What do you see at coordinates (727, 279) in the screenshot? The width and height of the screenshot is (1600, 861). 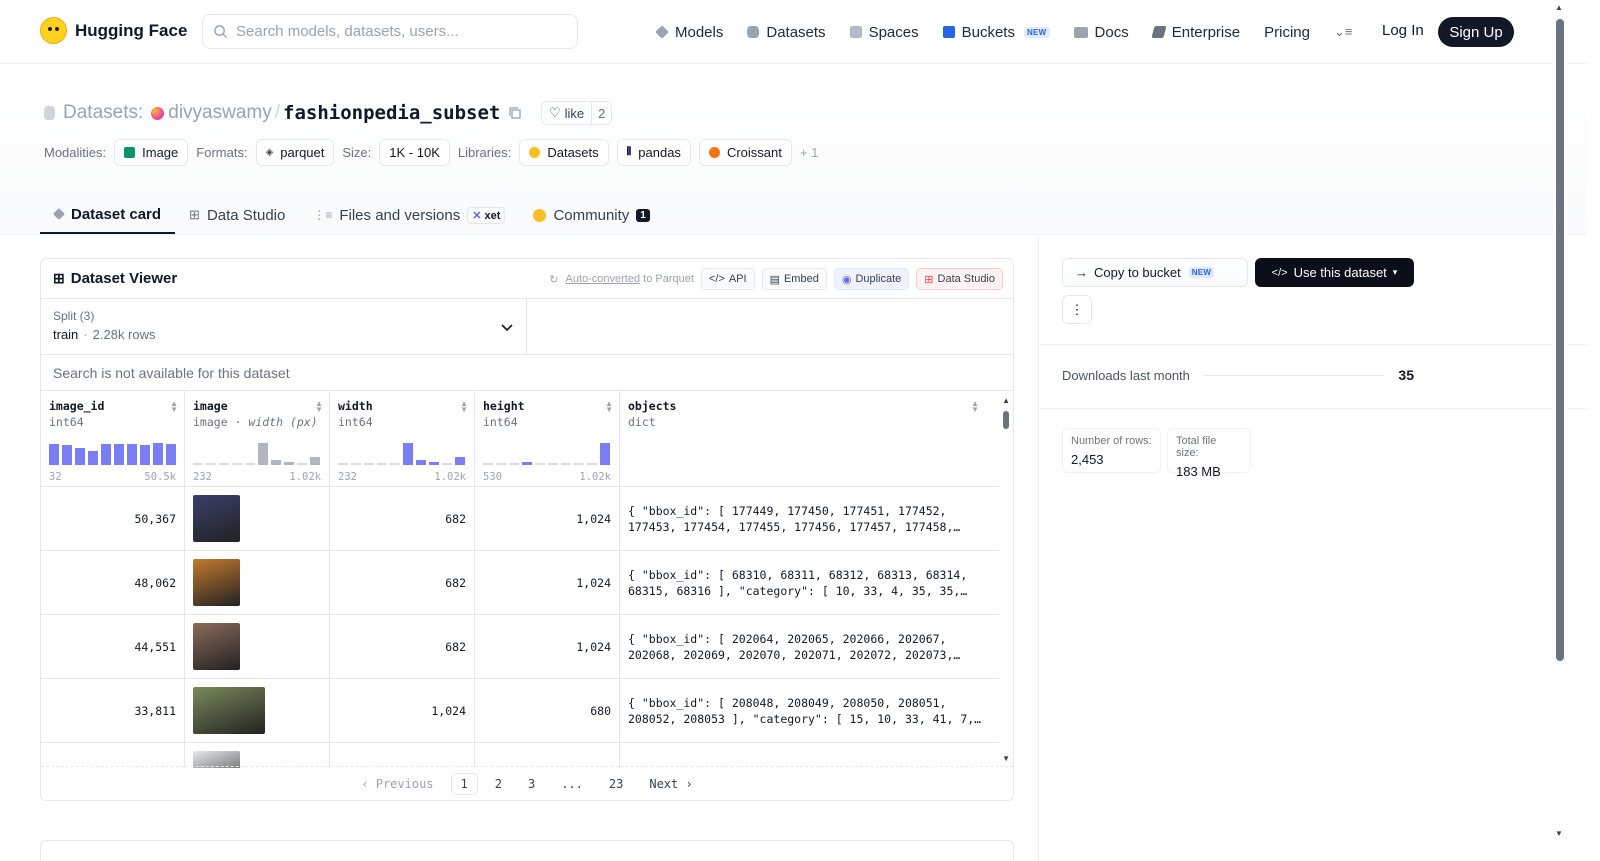 I see `api-button: </> API` at bounding box center [727, 279].